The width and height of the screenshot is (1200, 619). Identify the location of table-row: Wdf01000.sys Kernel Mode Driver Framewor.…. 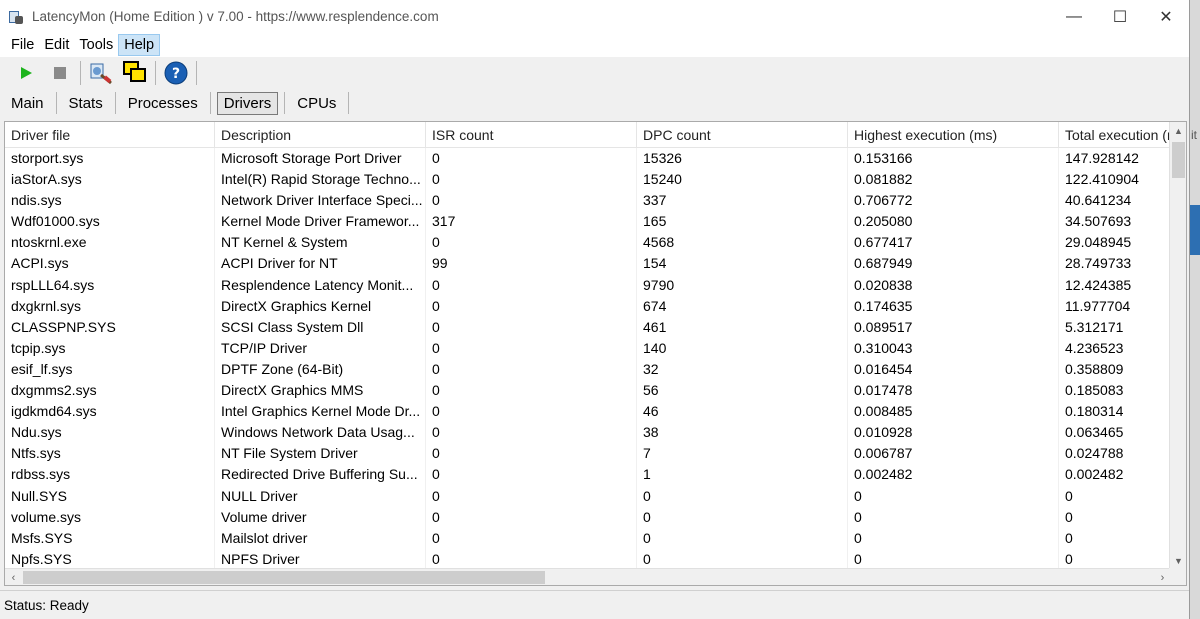
(588, 222).